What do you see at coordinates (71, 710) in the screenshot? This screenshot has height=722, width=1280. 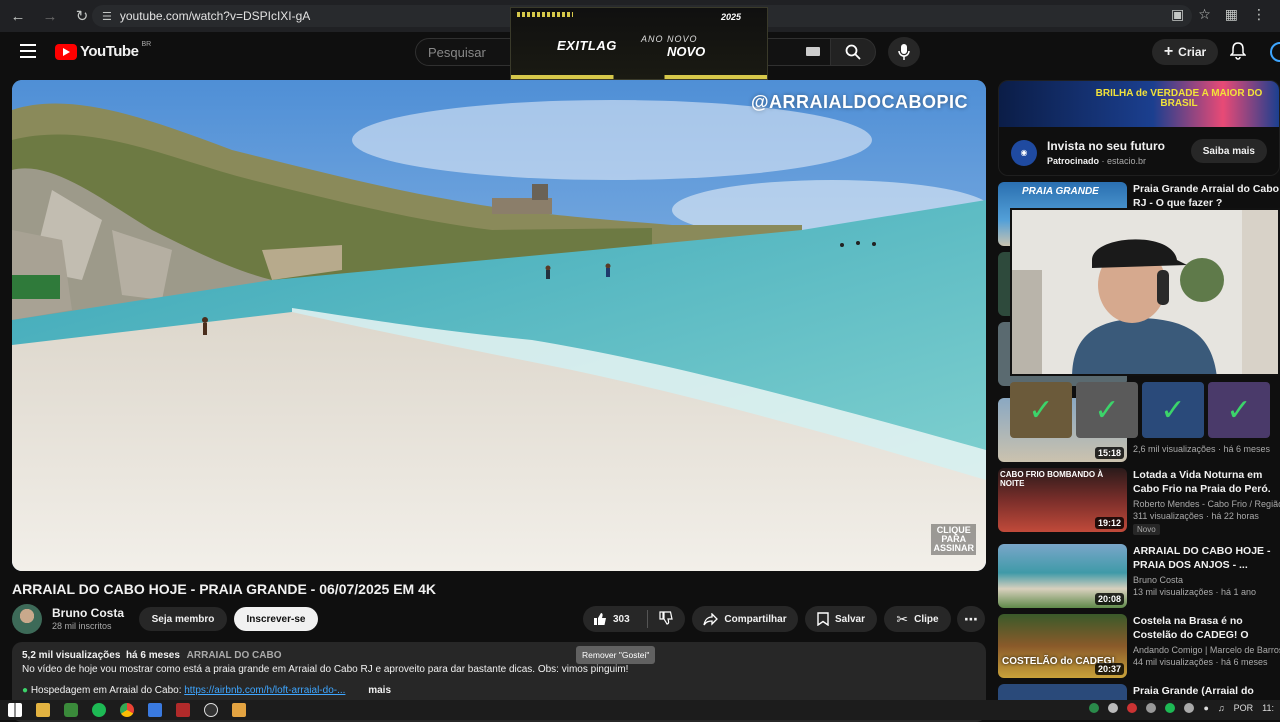 I see `xbox-icon` at bounding box center [71, 710].